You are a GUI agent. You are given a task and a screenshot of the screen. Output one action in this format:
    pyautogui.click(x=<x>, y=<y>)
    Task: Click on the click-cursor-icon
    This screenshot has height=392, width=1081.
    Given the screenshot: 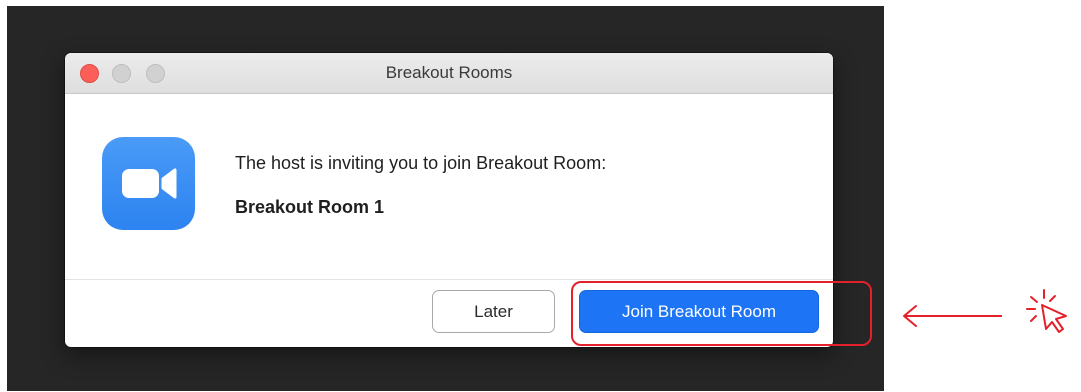 What is the action you would take?
    pyautogui.click(x=1046, y=311)
    